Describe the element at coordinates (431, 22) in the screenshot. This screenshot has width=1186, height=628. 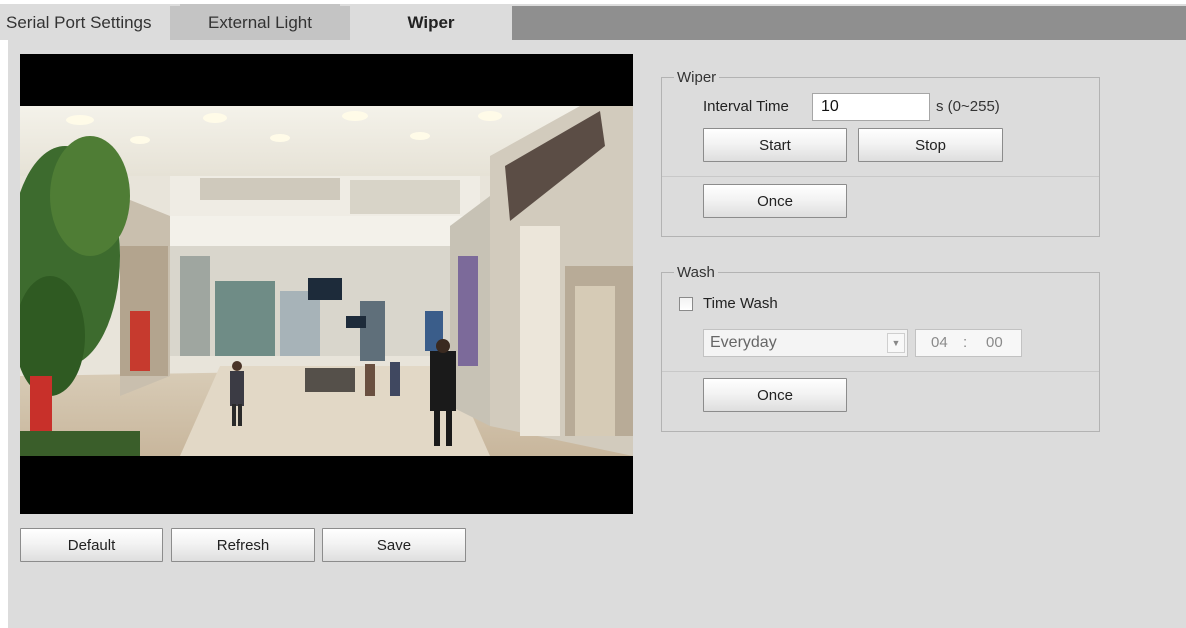
I see `tab-wiper: Wiper` at that location.